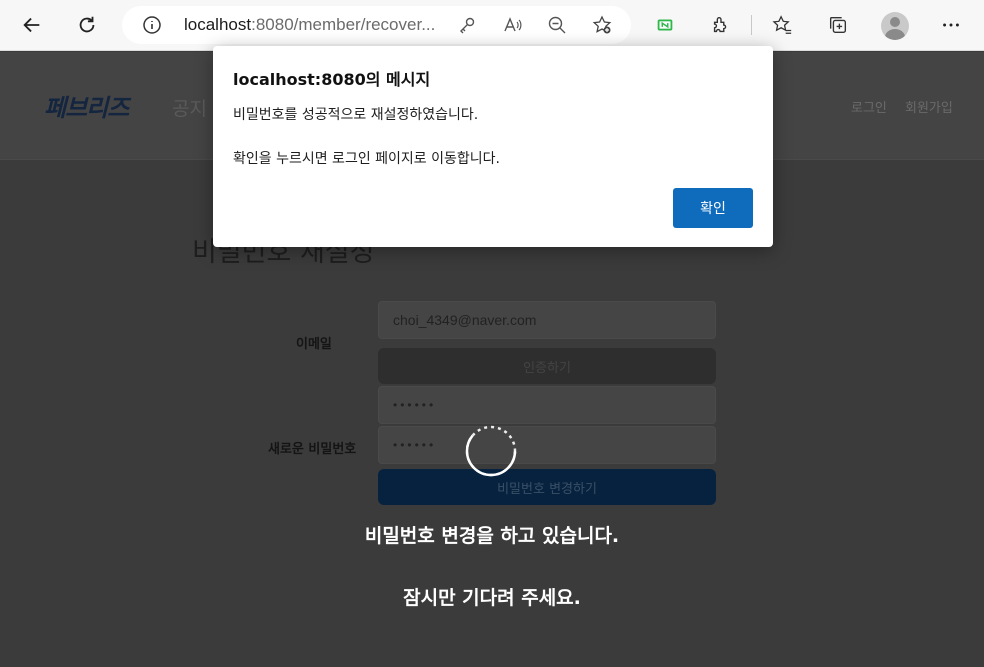 The height and width of the screenshot is (667, 984). What do you see at coordinates (492, 536) in the screenshot?
I see `loading-message: 비밀번호 변경을 하고 있습니다.` at bounding box center [492, 536].